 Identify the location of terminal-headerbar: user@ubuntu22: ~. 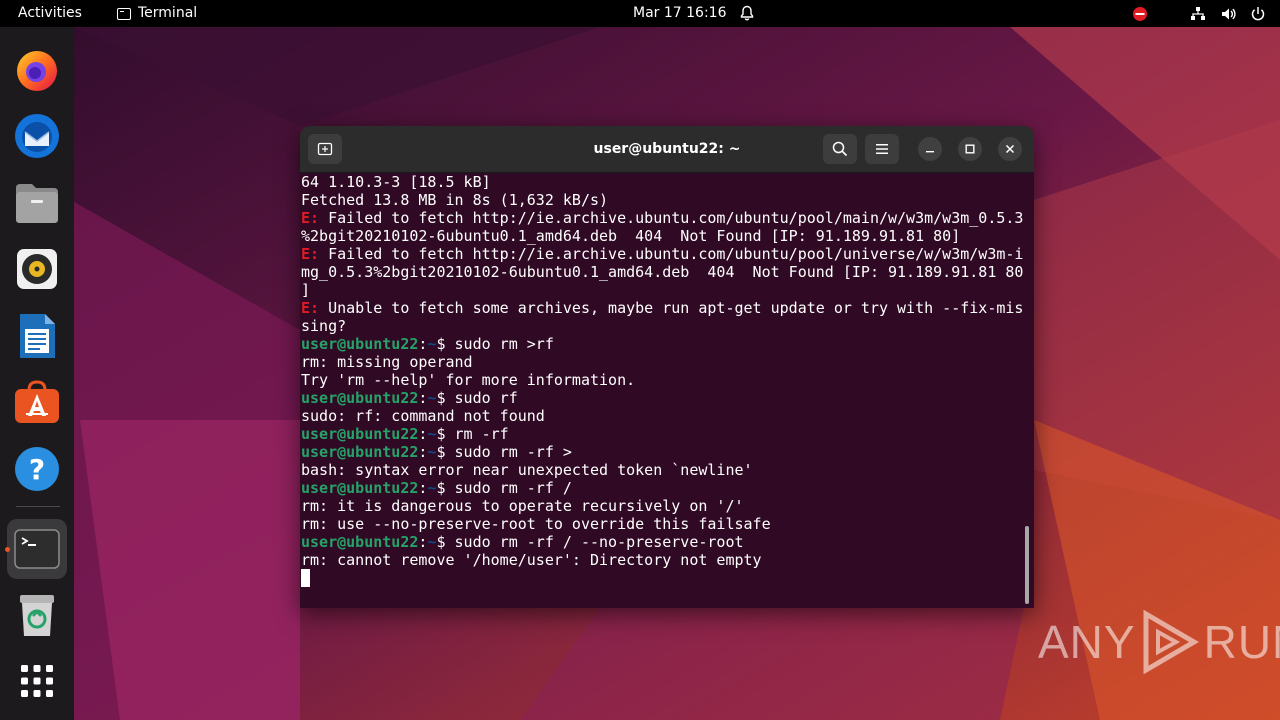
(667, 149).